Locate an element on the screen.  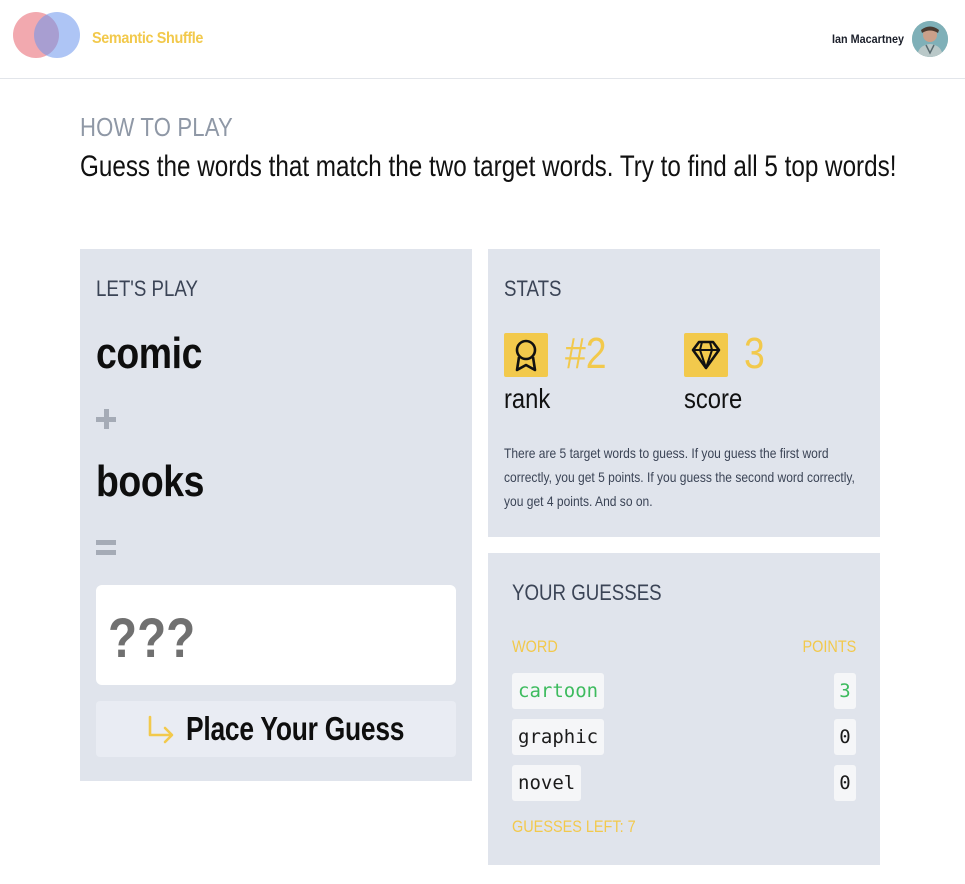
stats-heading: STATS is located at coordinates (533, 288).